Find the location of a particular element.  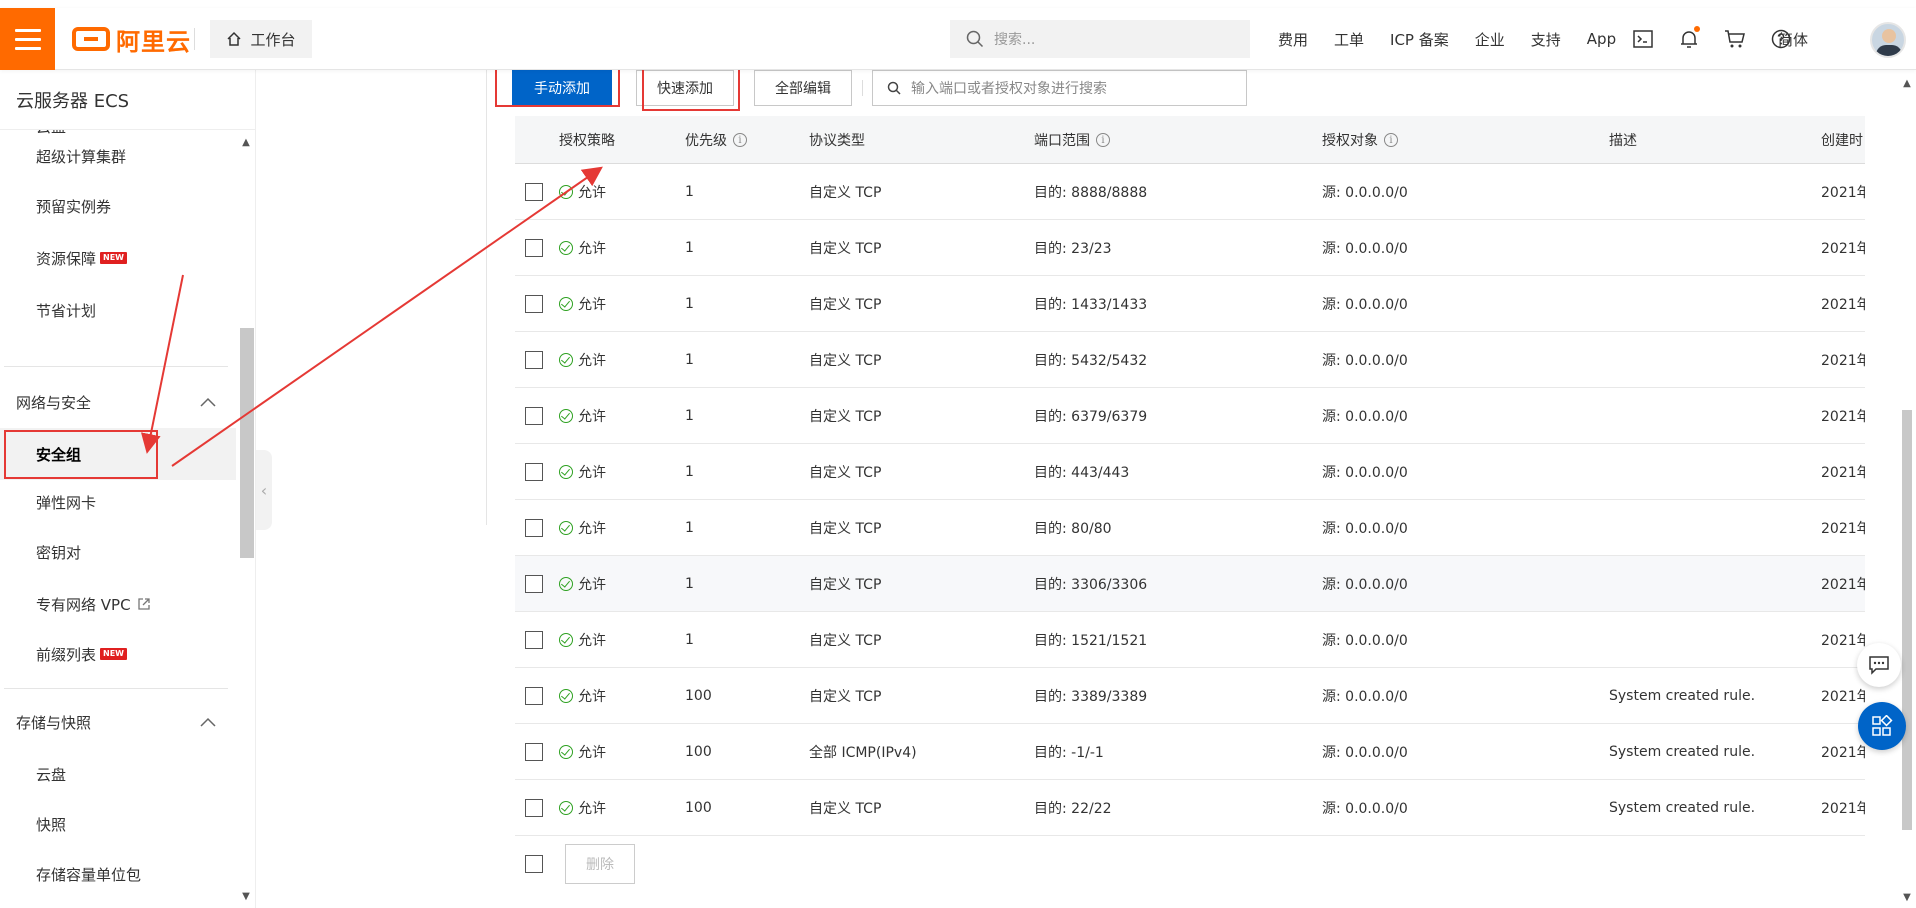

workbench-button: 工作台 is located at coordinates (261, 39).